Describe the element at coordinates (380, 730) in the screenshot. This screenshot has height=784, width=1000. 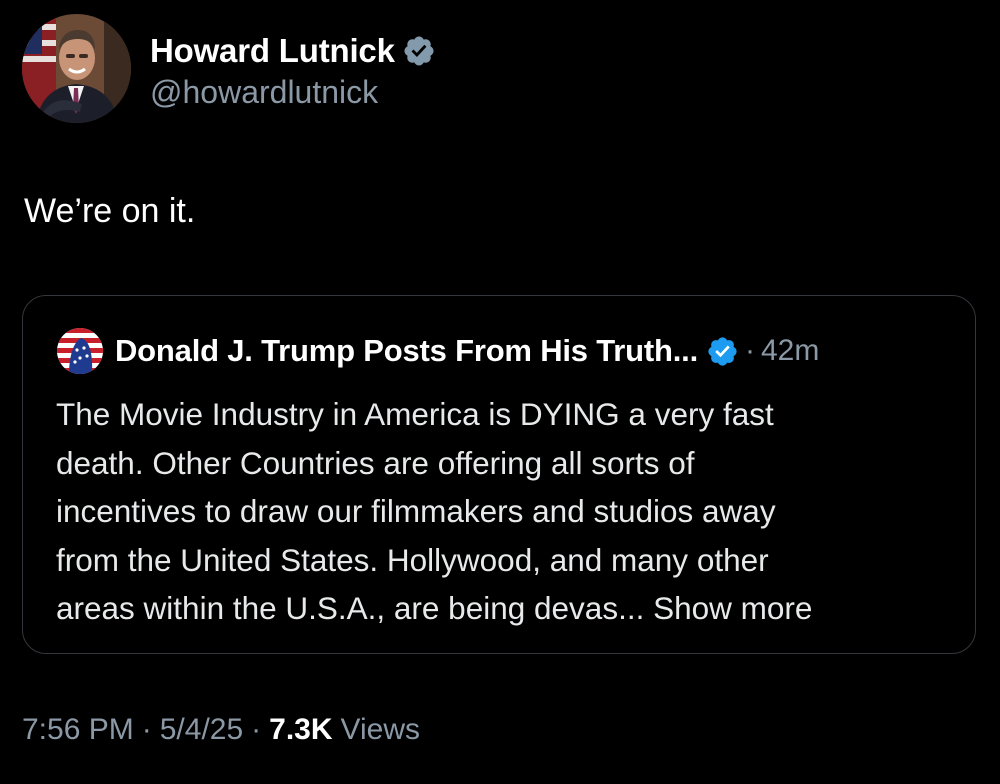
I see `views-label: Views` at that location.